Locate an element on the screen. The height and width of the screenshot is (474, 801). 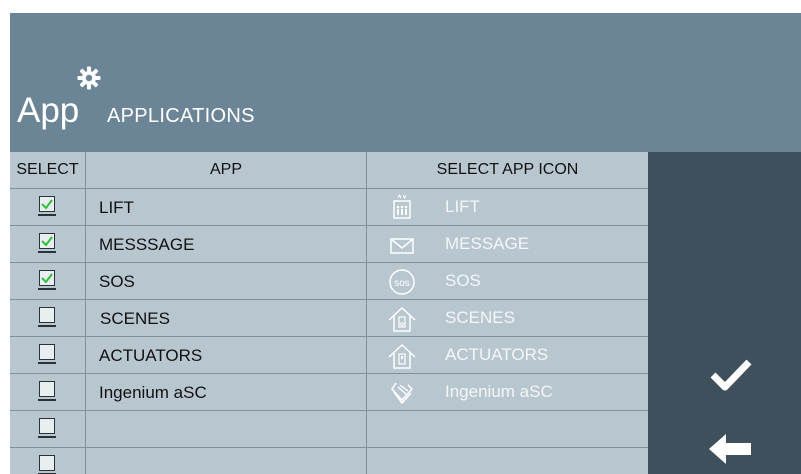
app-name: SCENES is located at coordinates (135, 318).